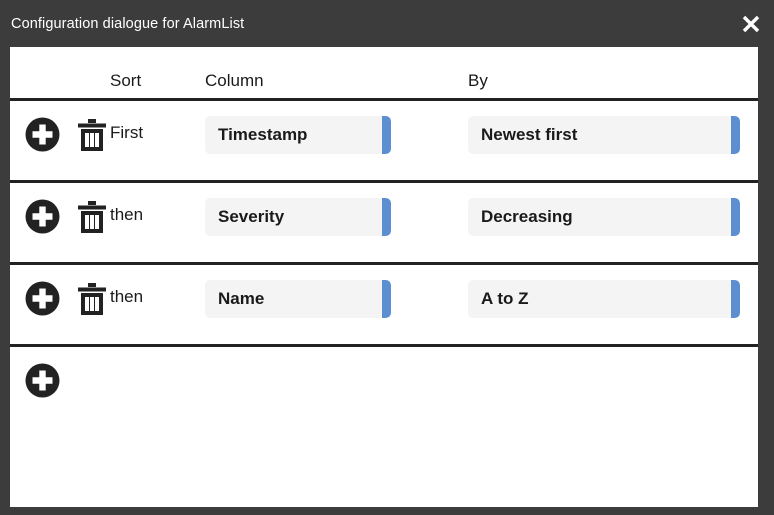  I want to click on column-dropdown: Timestamp, so click(298, 135).